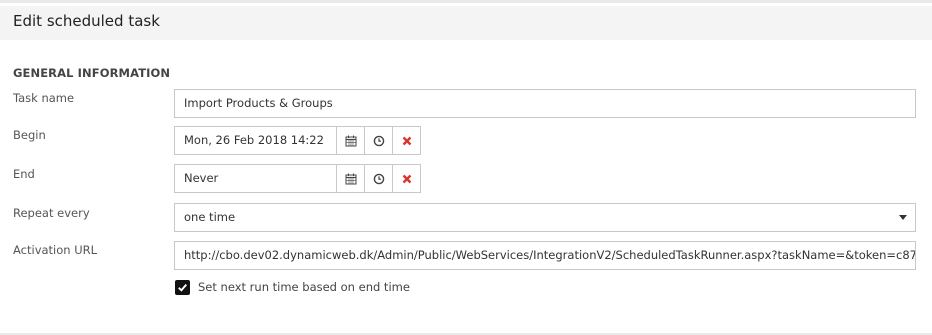  What do you see at coordinates (255, 140) in the screenshot?
I see `begin-date-input: Mon, 26 Feb 2018 14:22` at bounding box center [255, 140].